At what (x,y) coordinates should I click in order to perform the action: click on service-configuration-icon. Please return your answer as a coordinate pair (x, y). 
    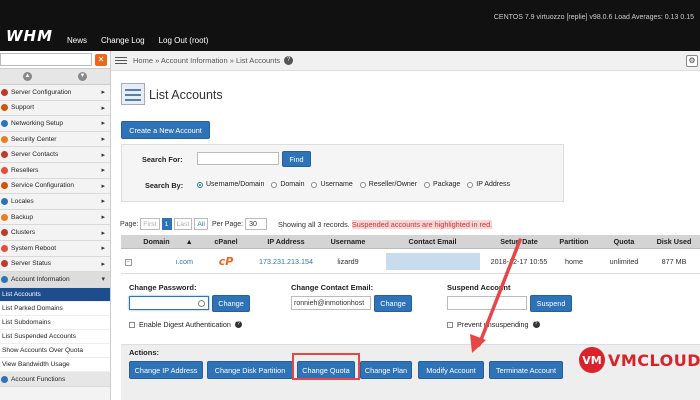
    Looking at the image, I should click on (4, 186).